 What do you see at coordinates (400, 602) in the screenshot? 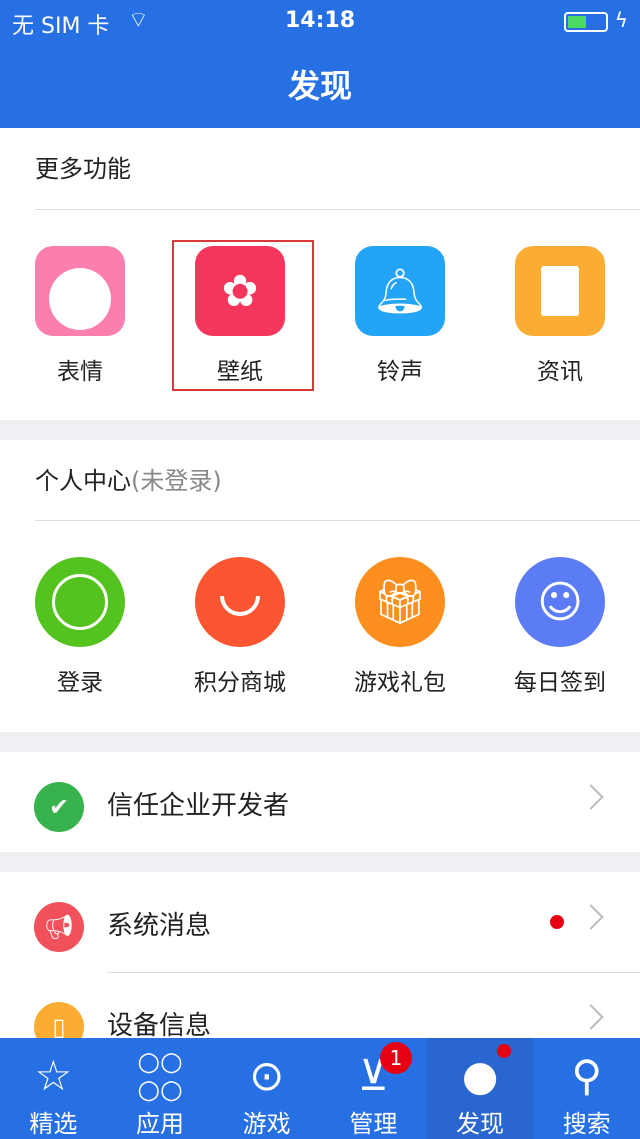
I see `gift-icon: 🎁︎` at bounding box center [400, 602].